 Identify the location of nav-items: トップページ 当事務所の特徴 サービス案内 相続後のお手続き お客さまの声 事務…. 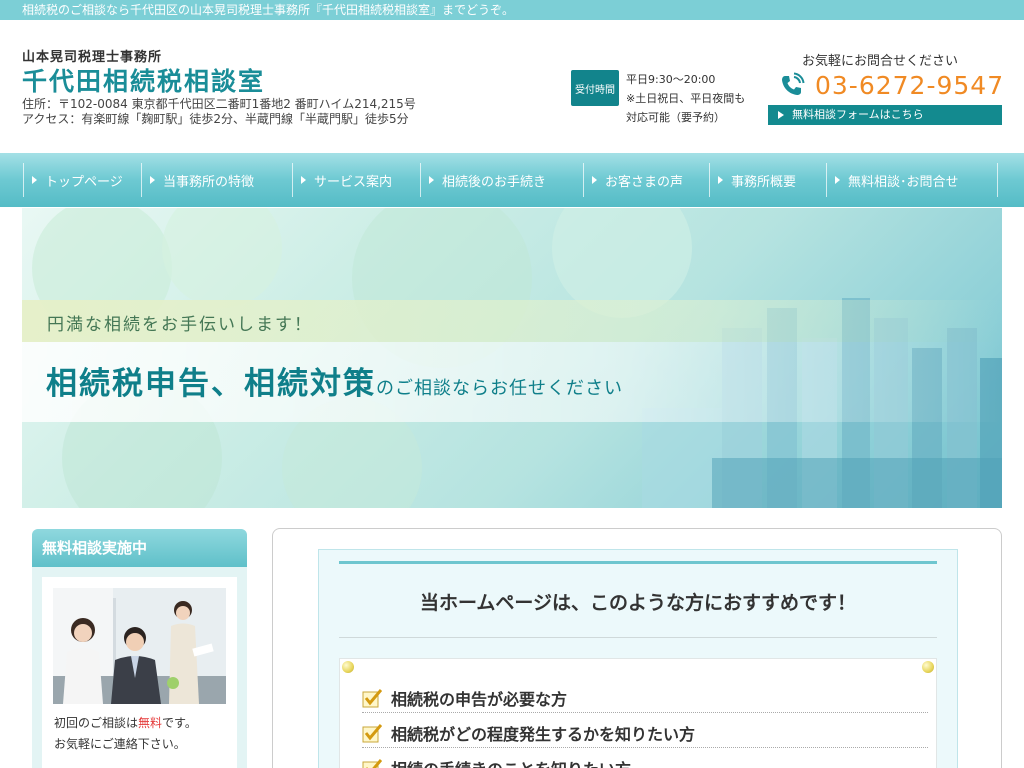
(510, 180).